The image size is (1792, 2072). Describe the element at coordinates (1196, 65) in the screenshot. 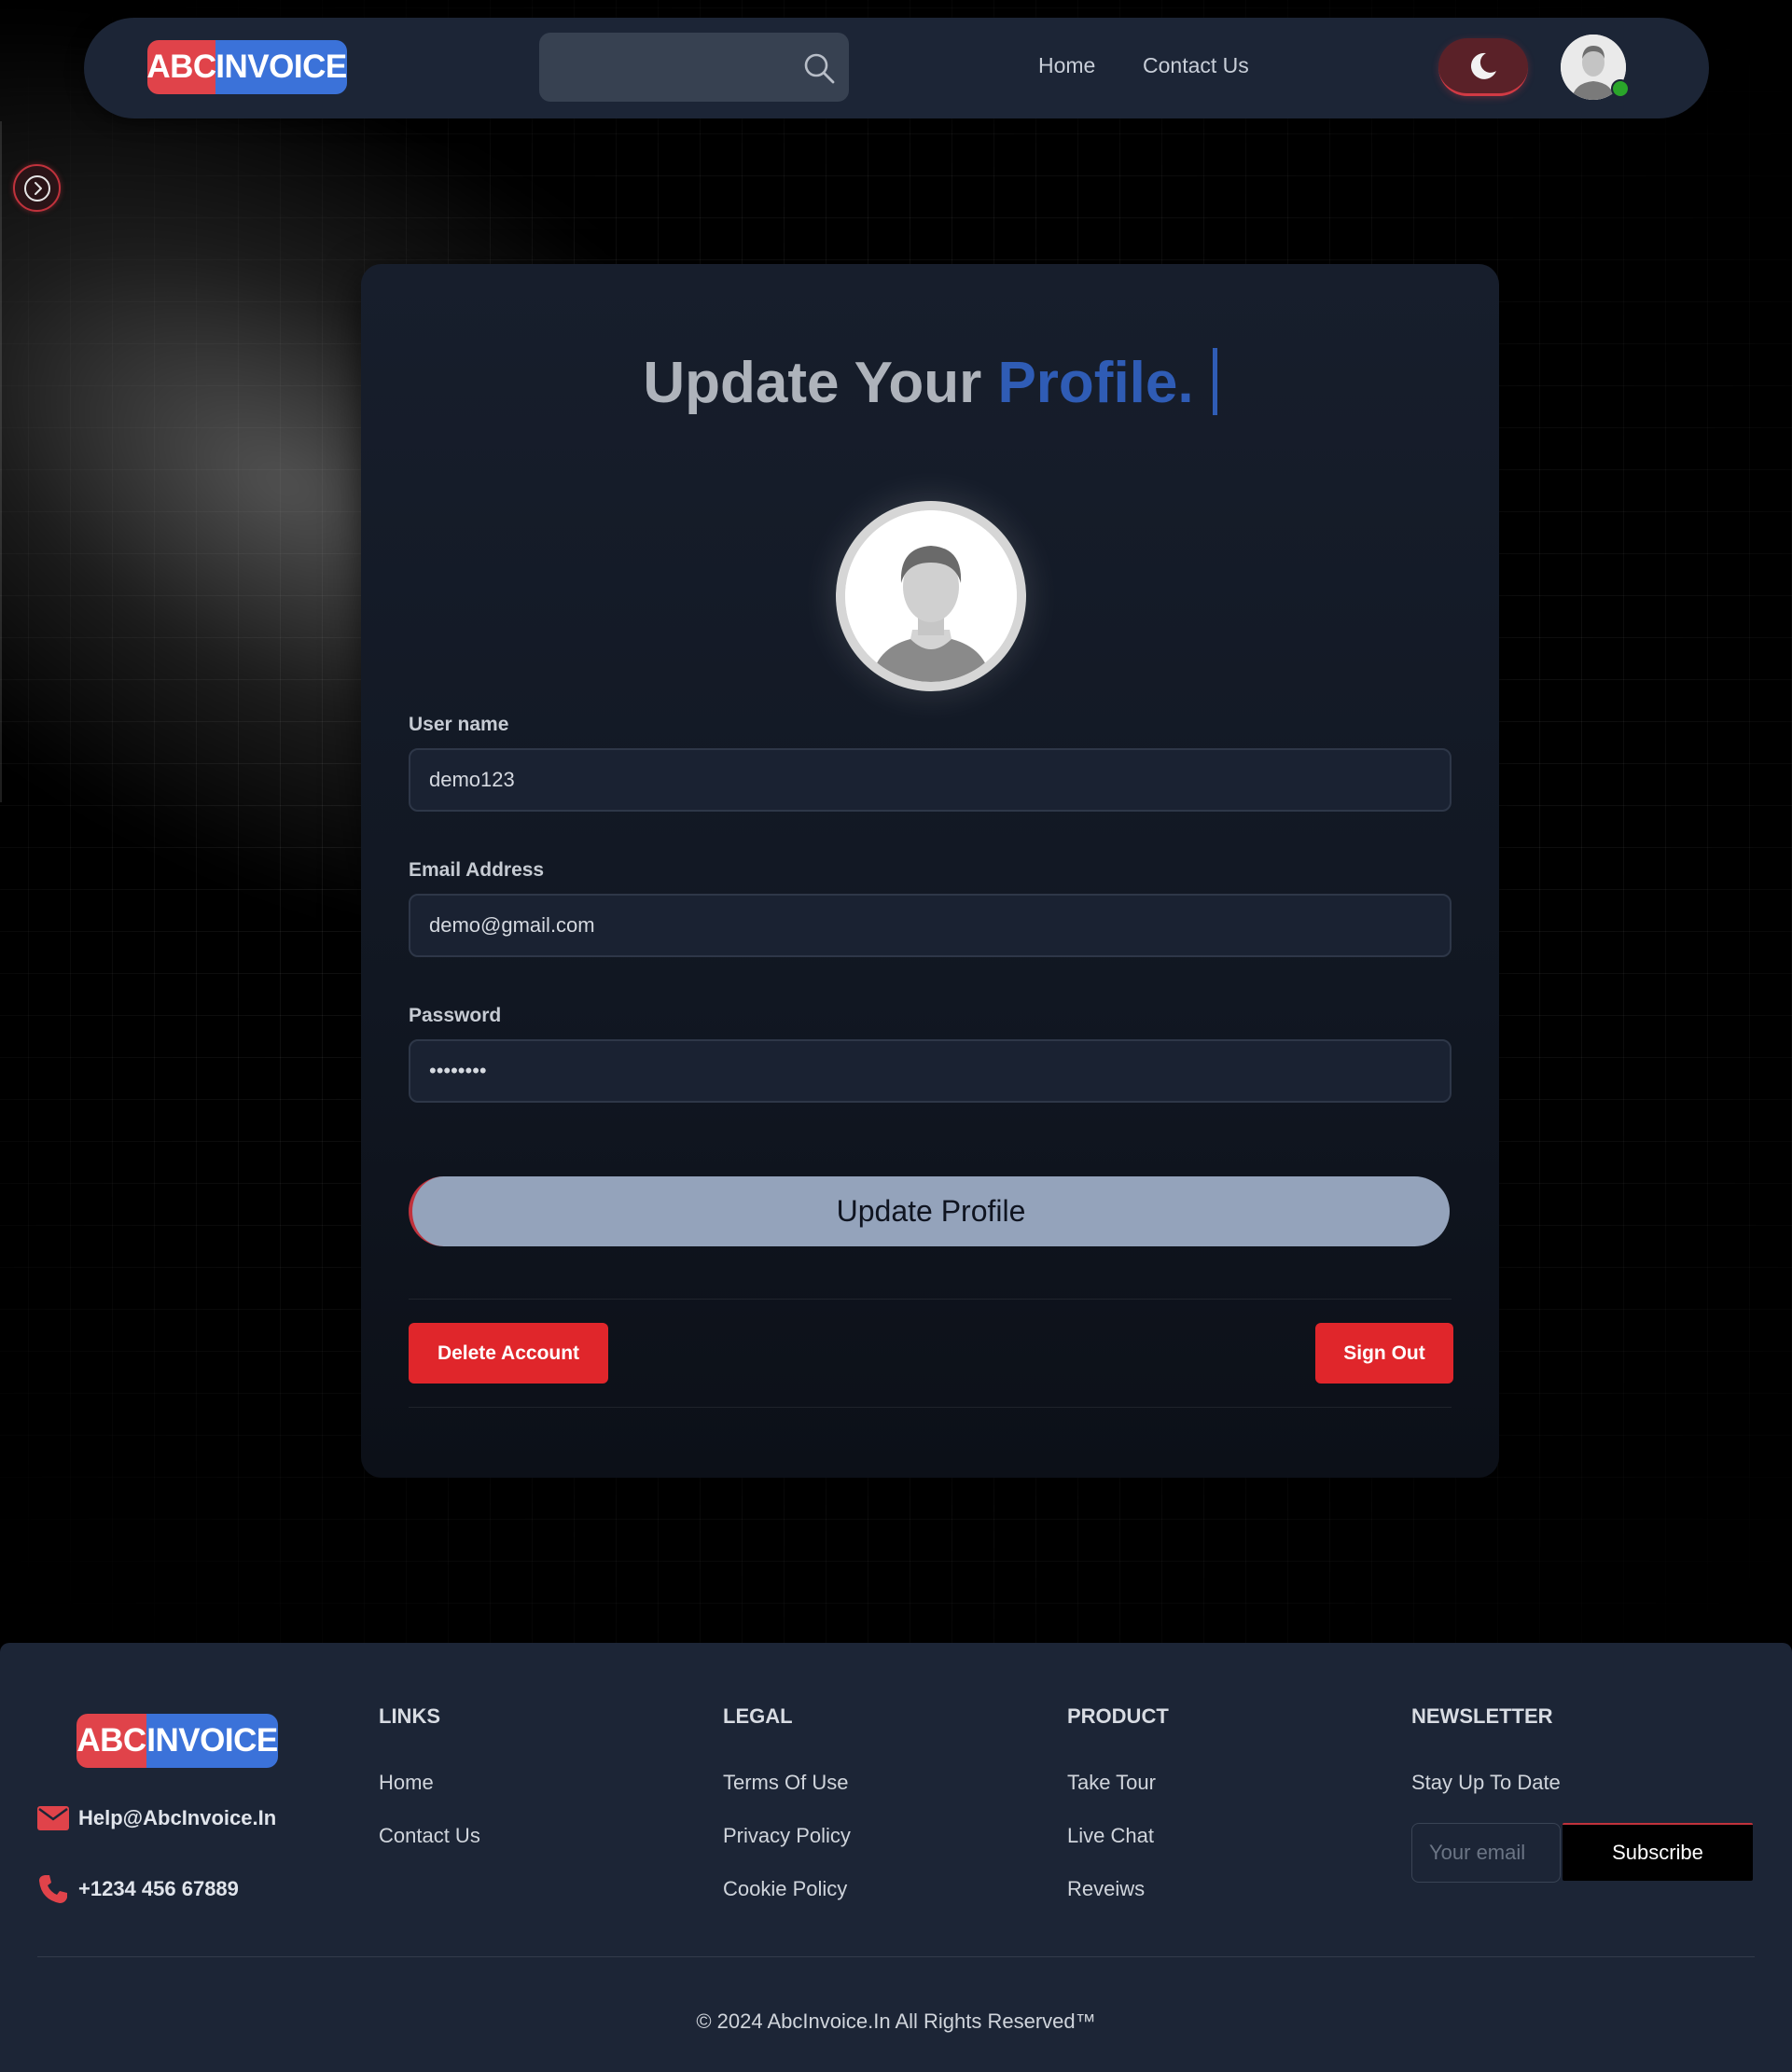

I see `nav-link-contact: Contact Us` at that location.